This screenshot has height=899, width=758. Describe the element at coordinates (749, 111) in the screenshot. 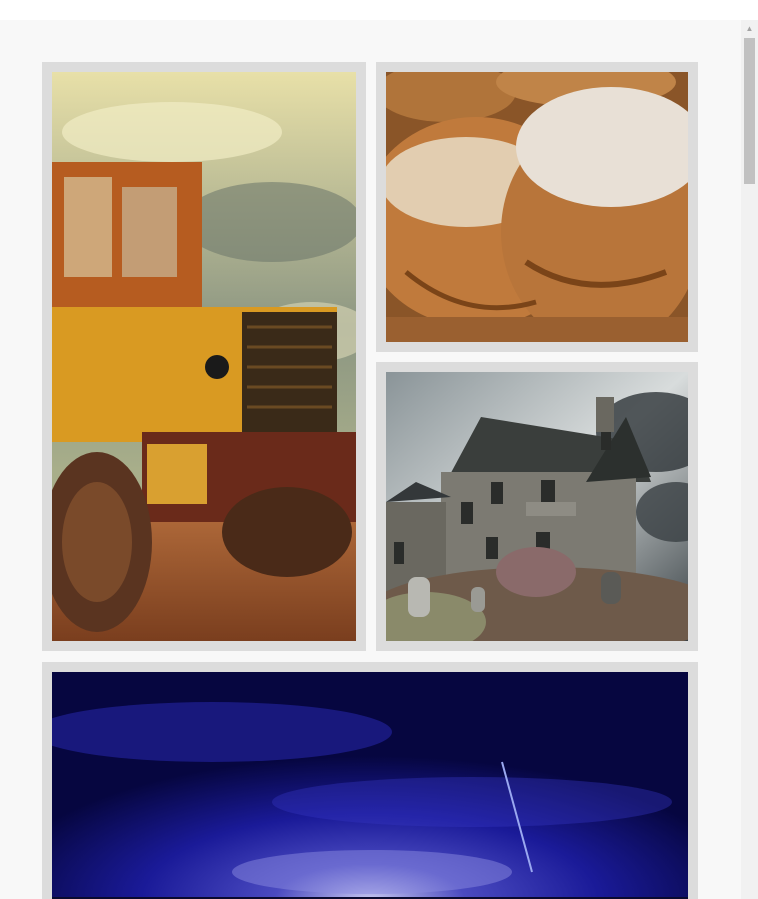

I see `scroll-thumb` at that location.